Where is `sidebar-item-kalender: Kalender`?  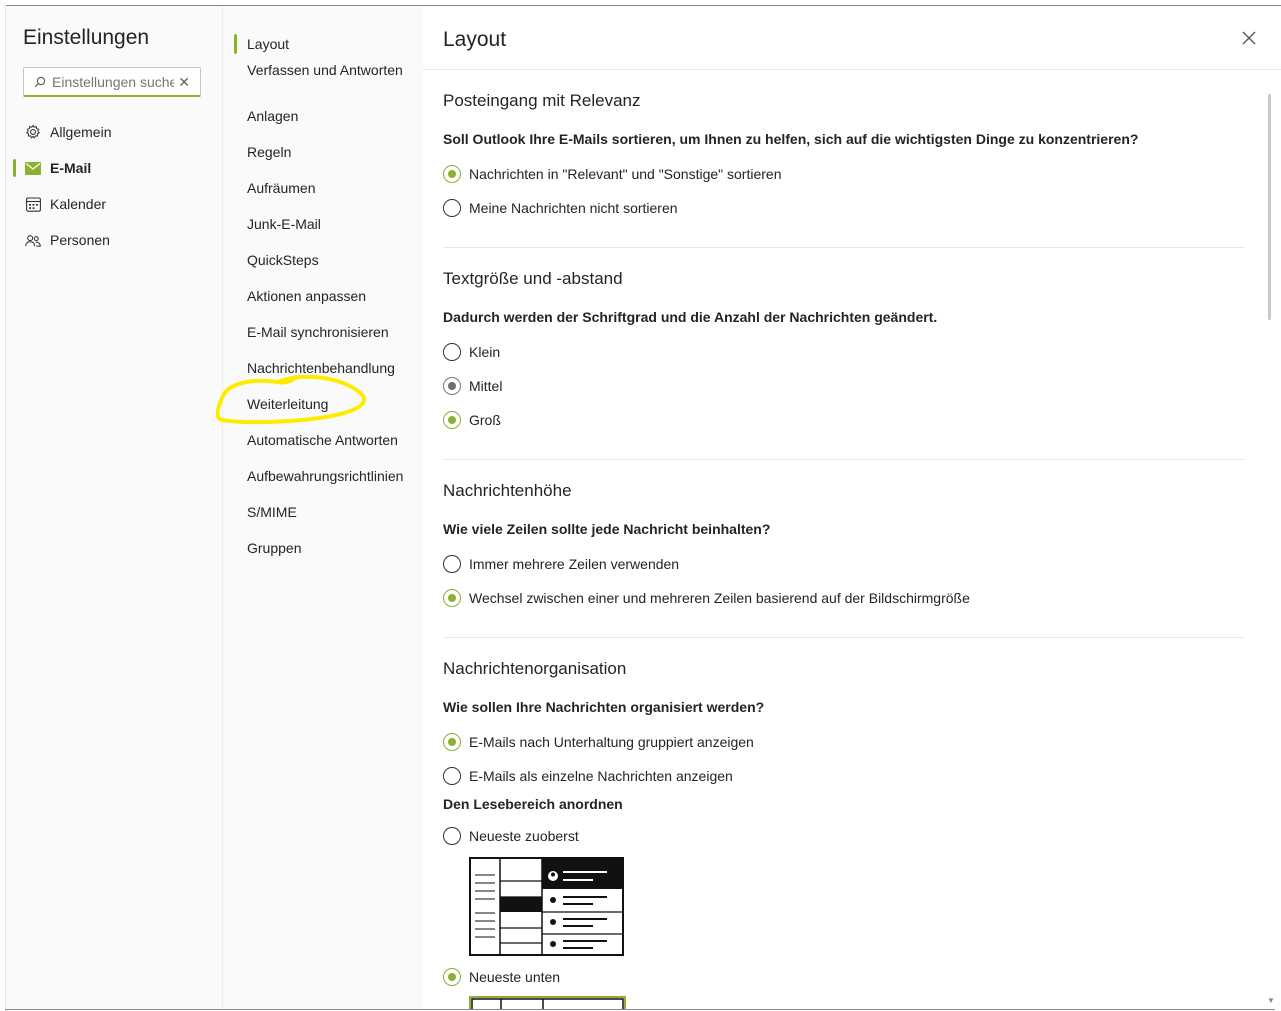 sidebar-item-kalender: Kalender is located at coordinates (114, 204).